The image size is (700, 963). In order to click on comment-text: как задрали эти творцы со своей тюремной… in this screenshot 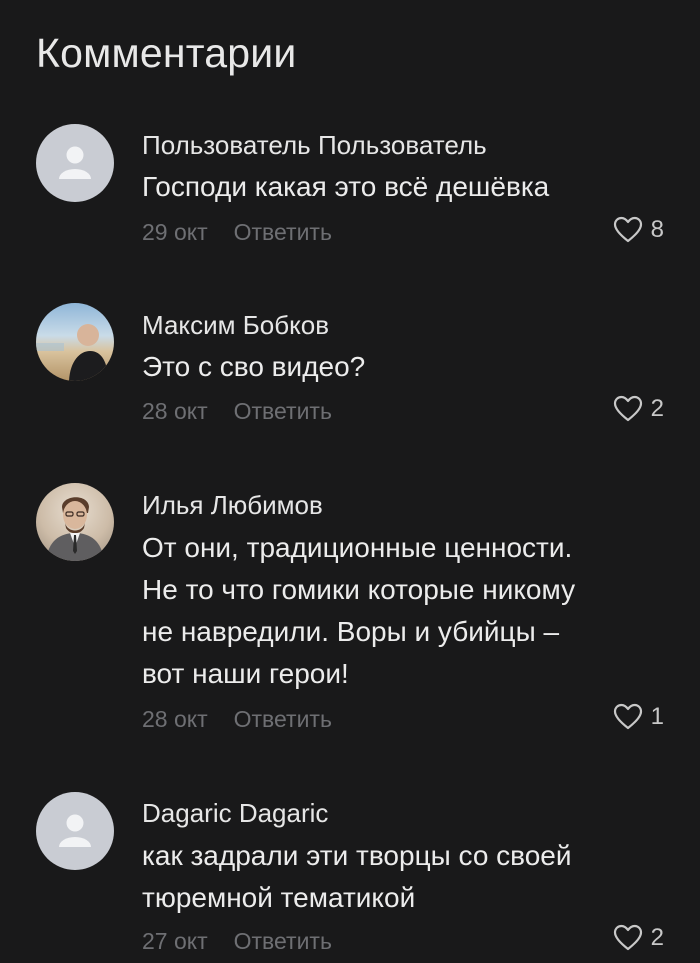, I will do `click(407, 877)`.